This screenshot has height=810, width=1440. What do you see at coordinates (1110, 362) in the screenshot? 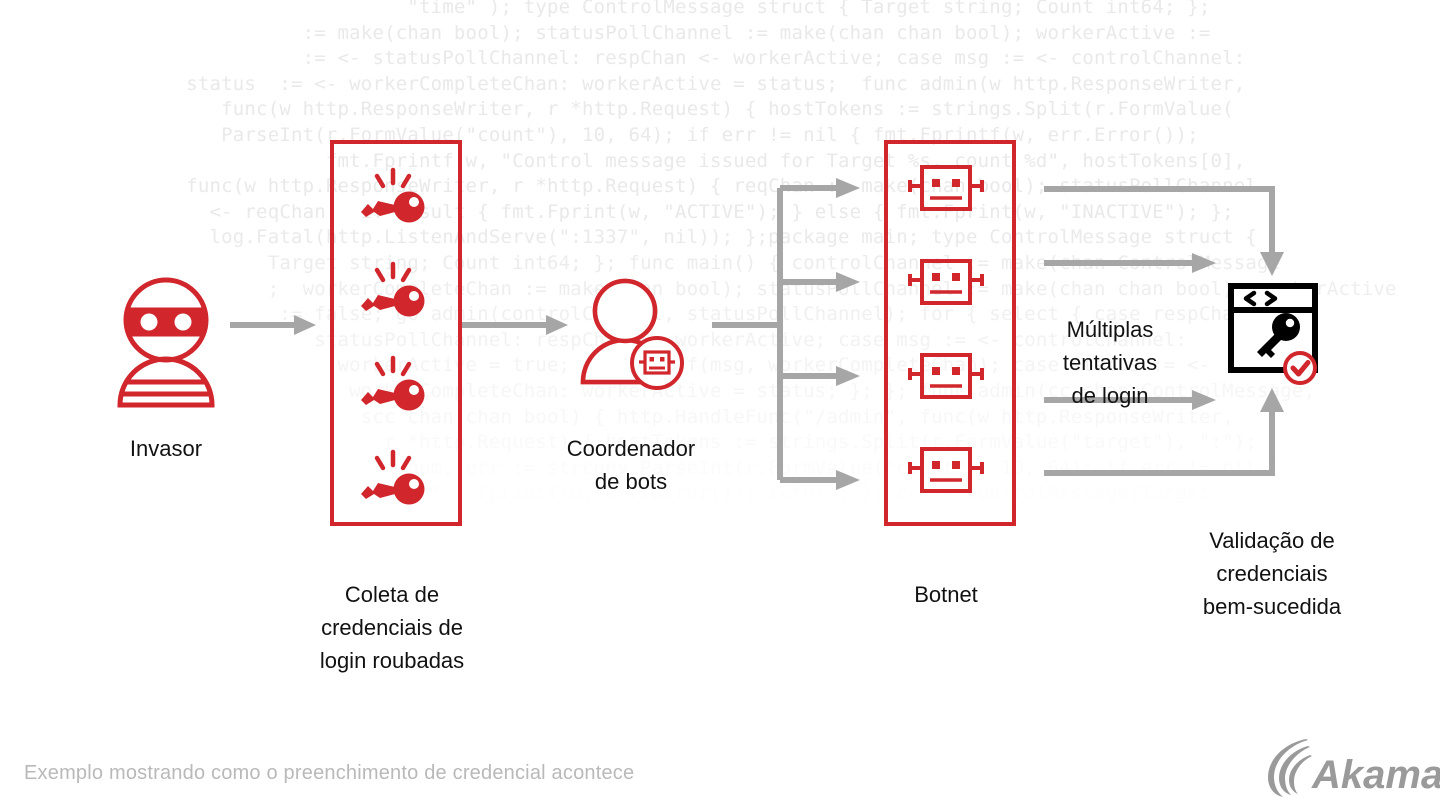
I see `annotation-login-attempts-text: Múltiplas tentativas de login` at bounding box center [1110, 362].